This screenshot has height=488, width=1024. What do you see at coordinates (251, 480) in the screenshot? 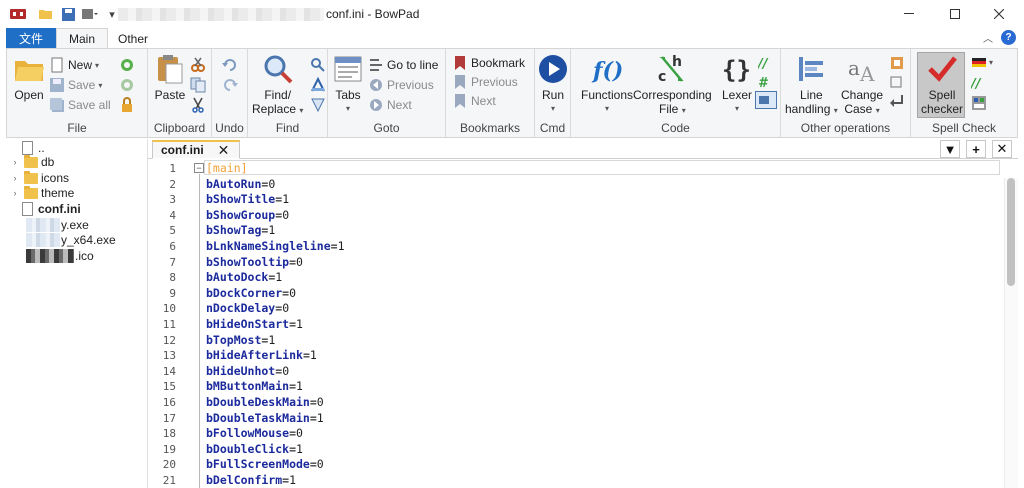
I see `code-line: bDelConfirm=1` at bounding box center [251, 480].